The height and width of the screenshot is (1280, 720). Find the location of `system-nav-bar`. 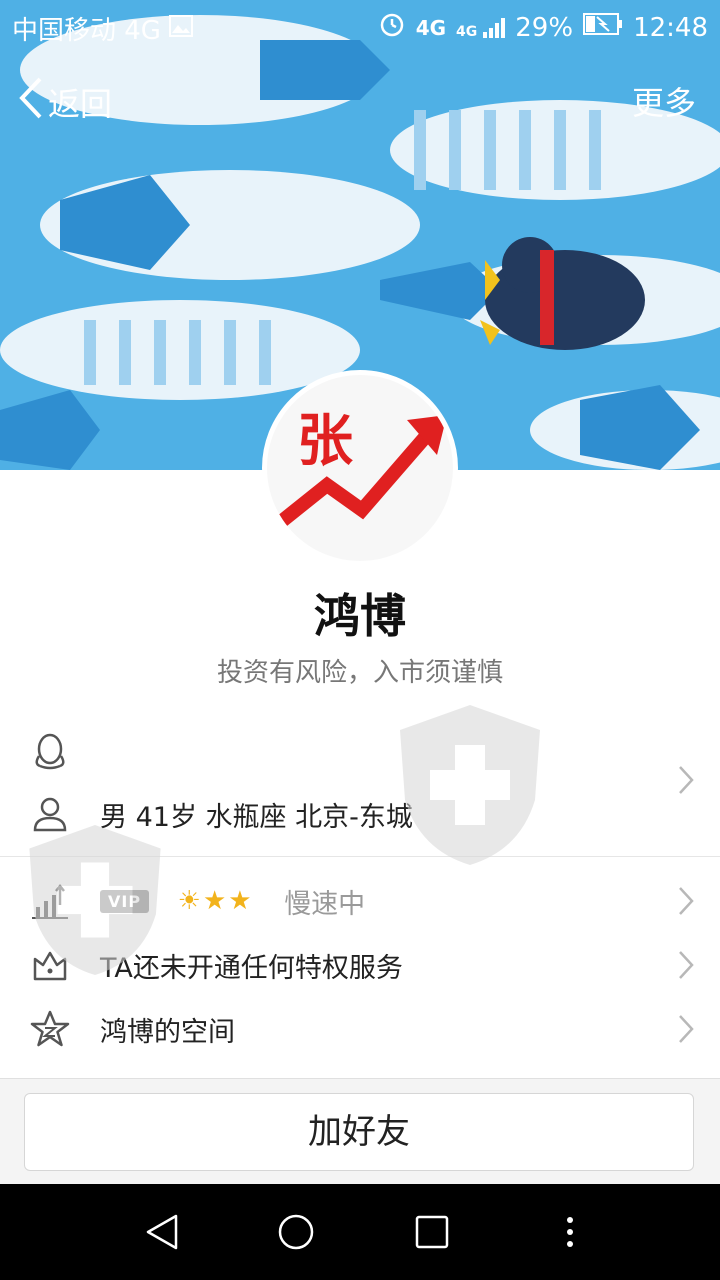

system-nav-bar is located at coordinates (360, 1232).